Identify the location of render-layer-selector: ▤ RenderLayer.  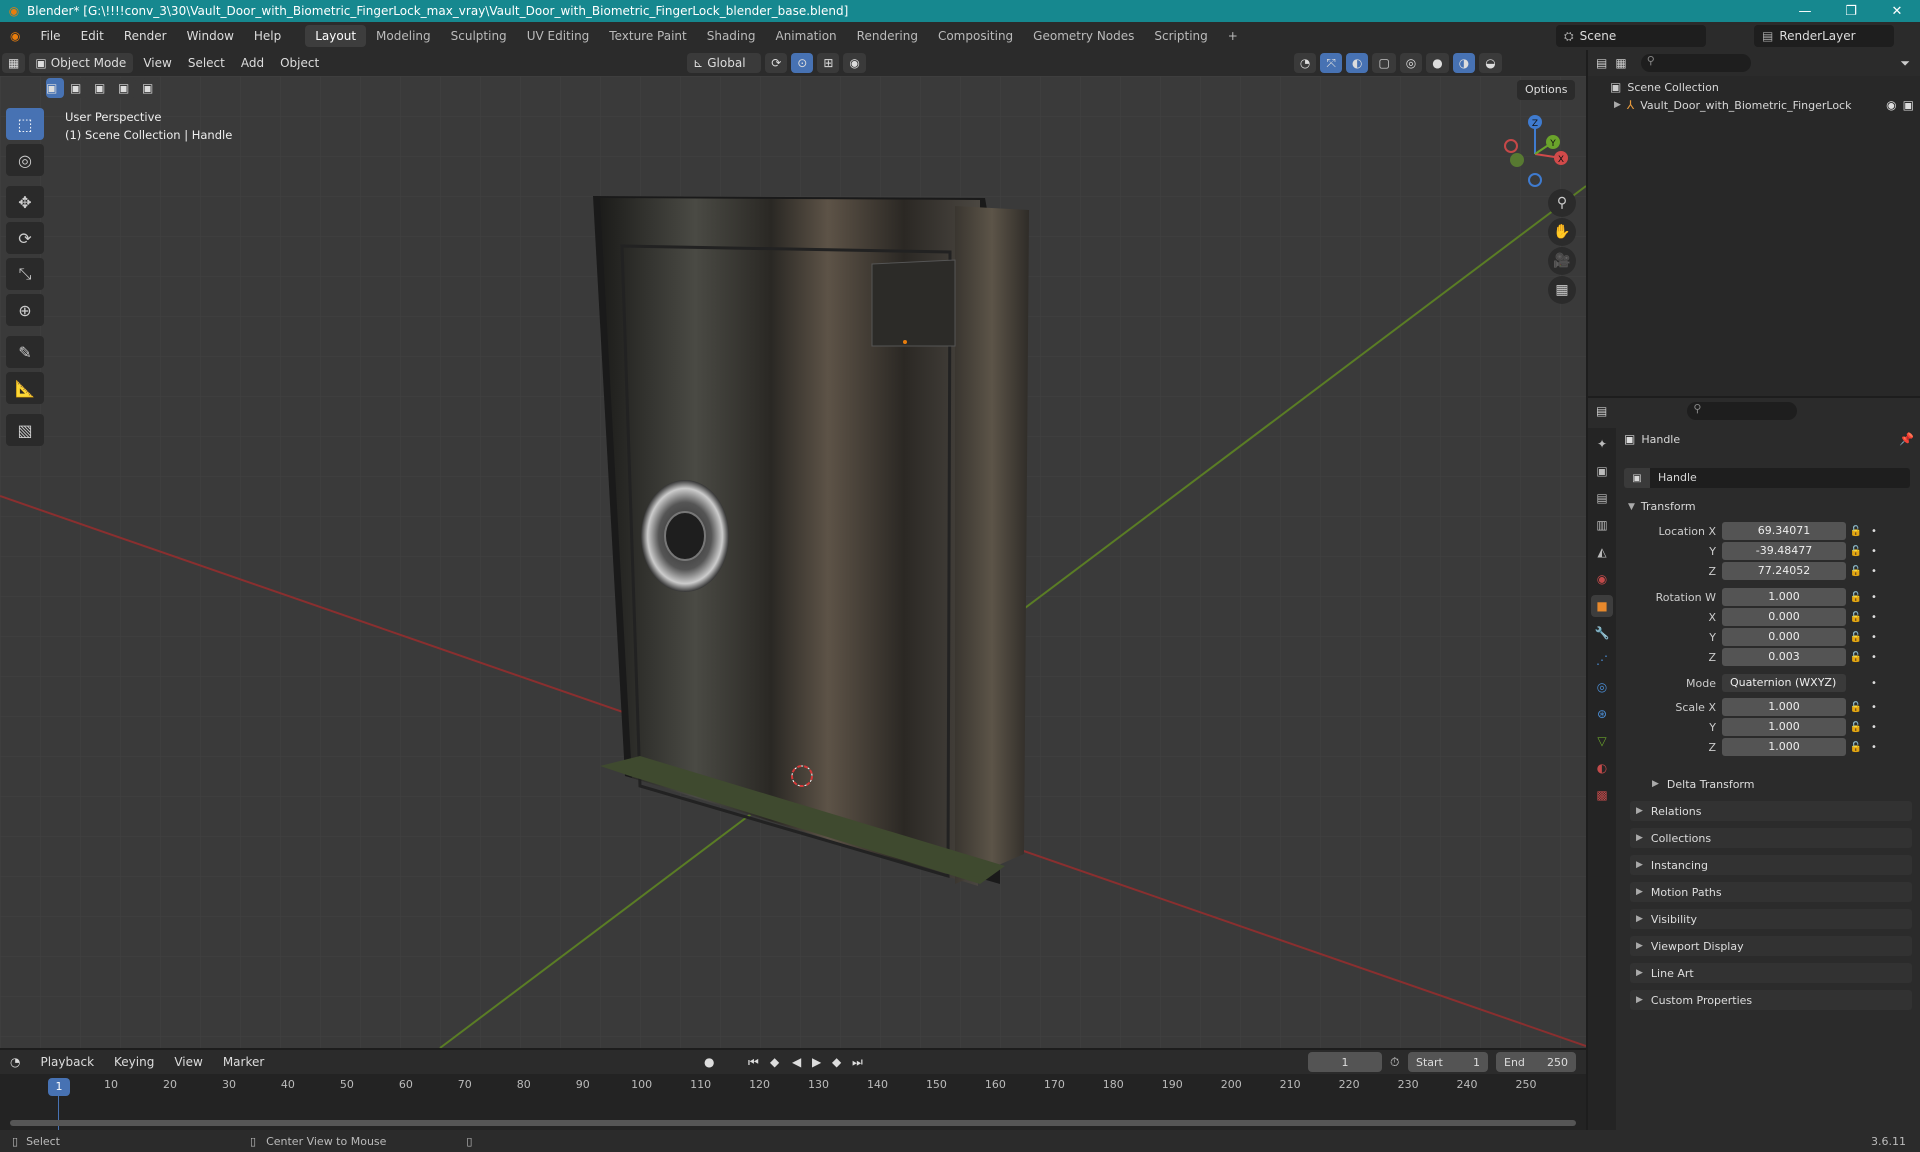
(1824, 36).